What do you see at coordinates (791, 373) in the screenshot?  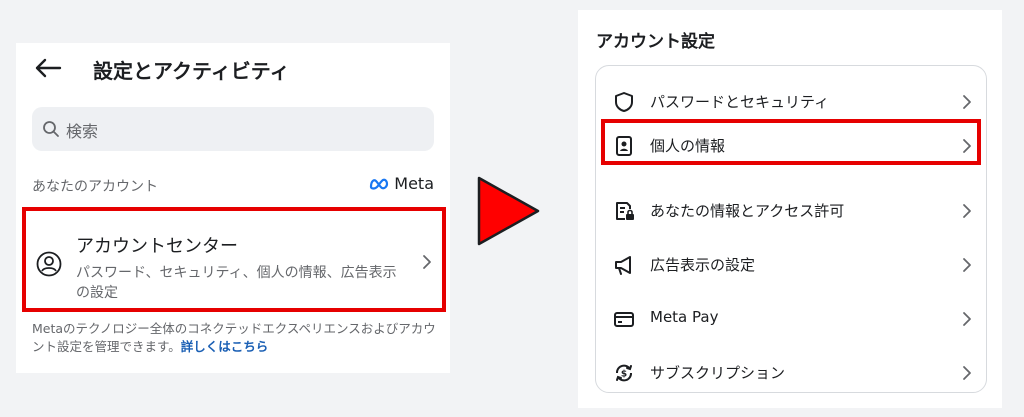 I see `settings-item-subscriptions: $ サブスクリプション` at bounding box center [791, 373].